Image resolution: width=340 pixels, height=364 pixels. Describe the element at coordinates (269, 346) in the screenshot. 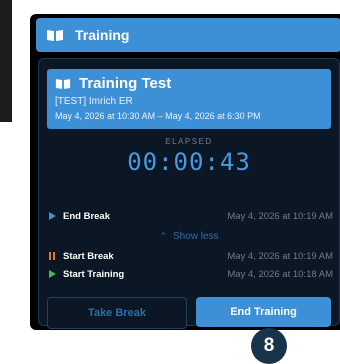

I see `step-number-badge: 8` at that location.